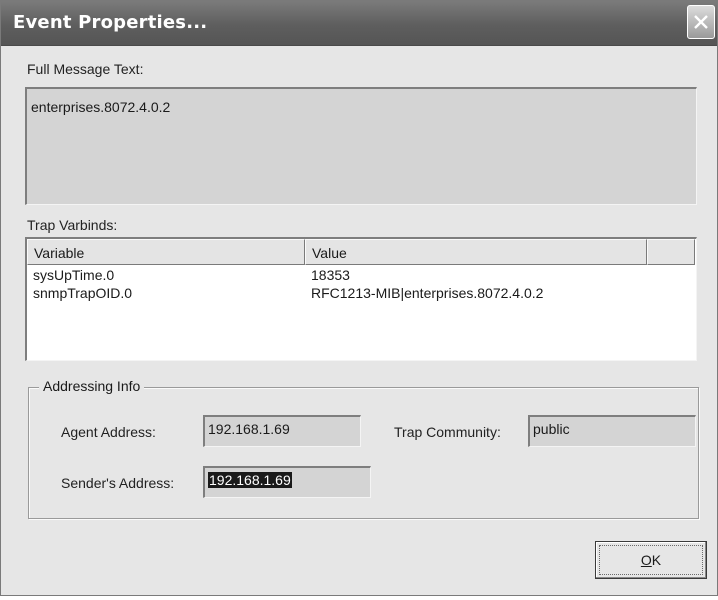  Describe the element at coordinates (282, 431) in the screenshot. I see `agent-address-field: 192.168.1.69` at that location.